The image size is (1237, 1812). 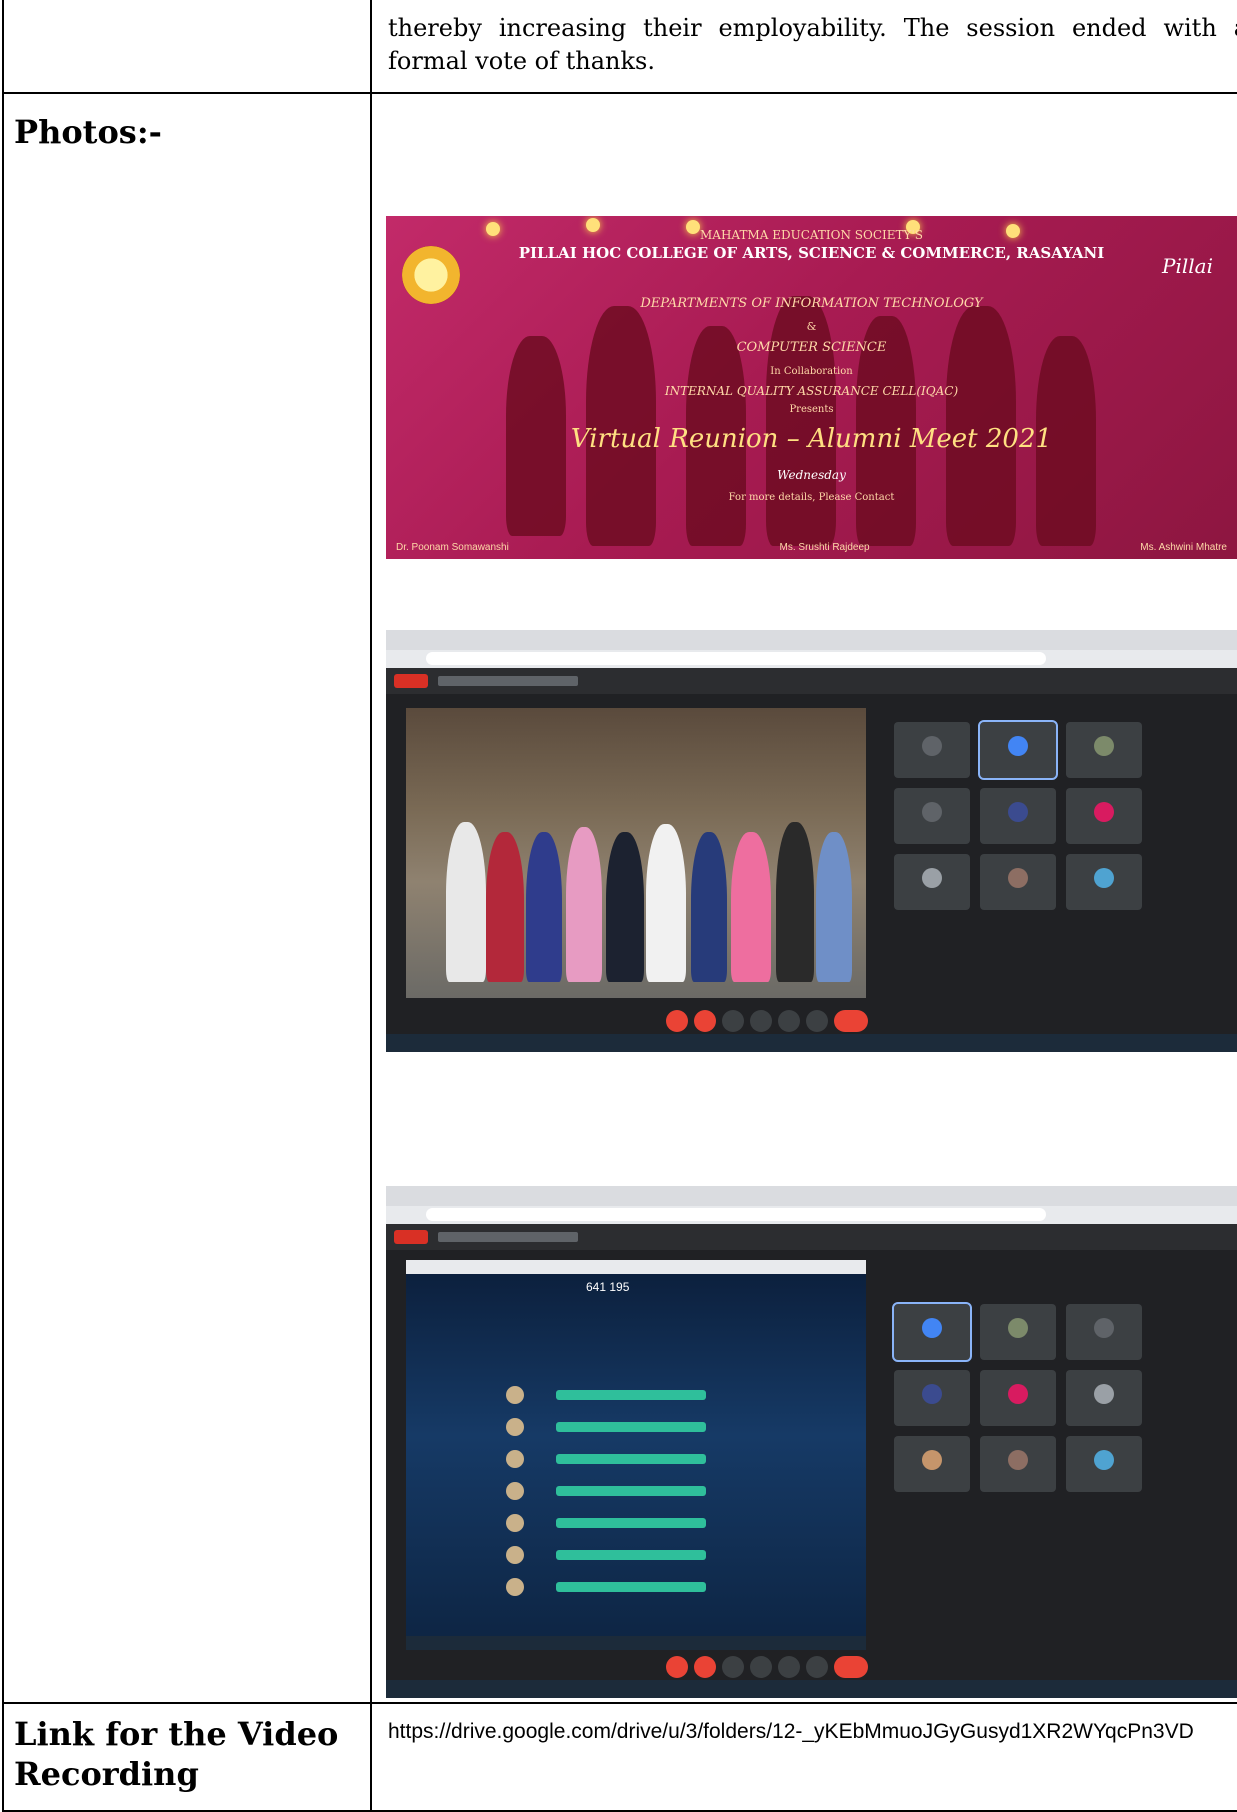 I want to click on table-cell-empty, so click(x=187, y=47).